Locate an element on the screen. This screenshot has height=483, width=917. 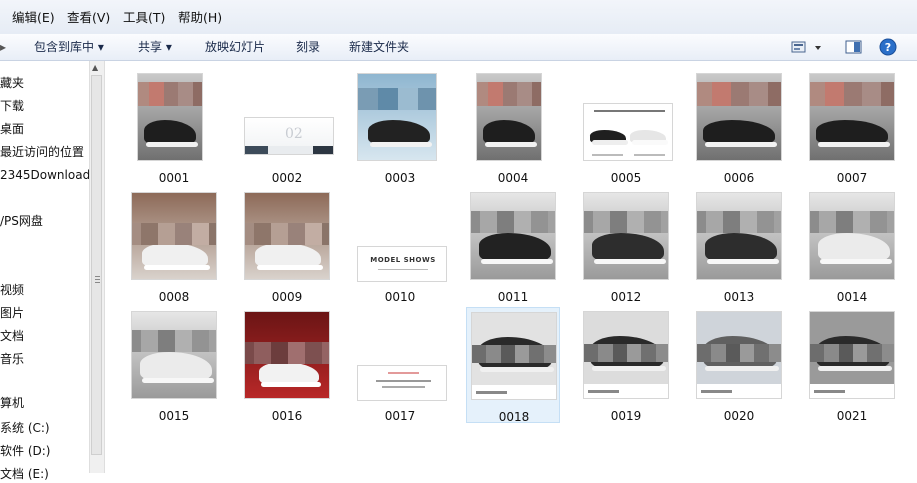
nav-item: 音乐 is located at coordinates (12, 359).